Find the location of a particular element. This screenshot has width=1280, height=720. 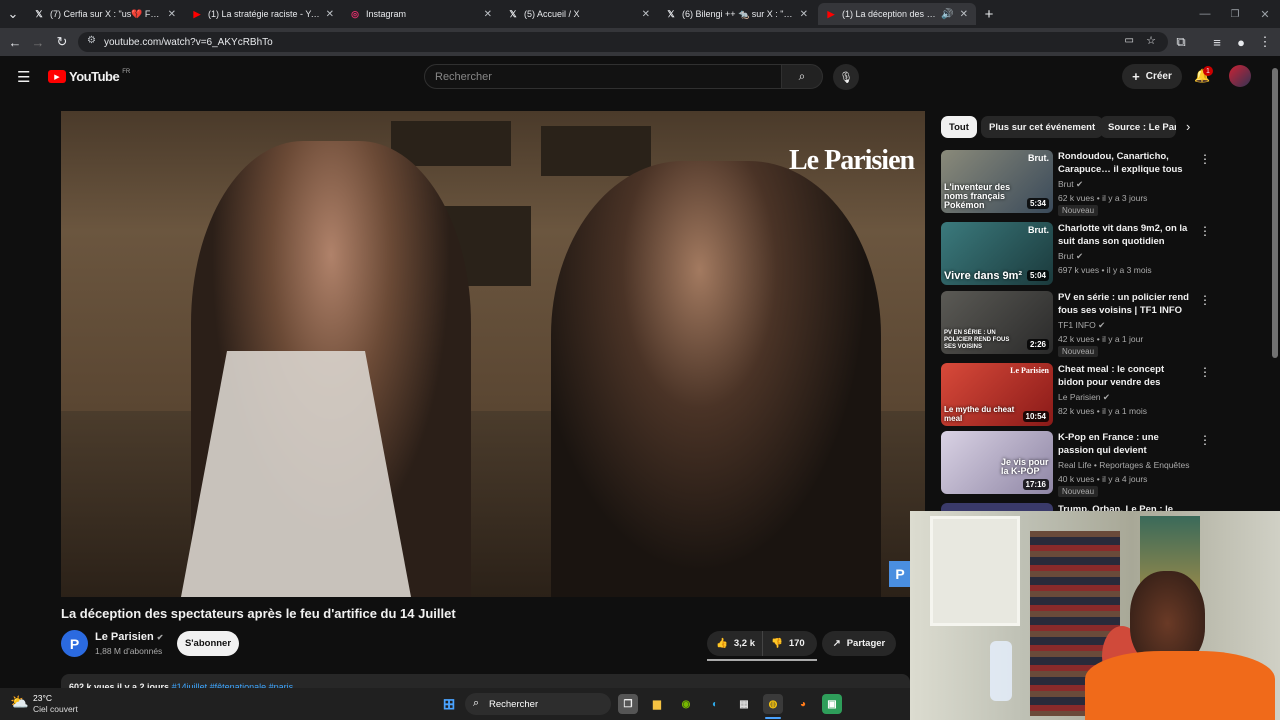

youtube-wordmark: YouTube is located at coordinates (94, 76).